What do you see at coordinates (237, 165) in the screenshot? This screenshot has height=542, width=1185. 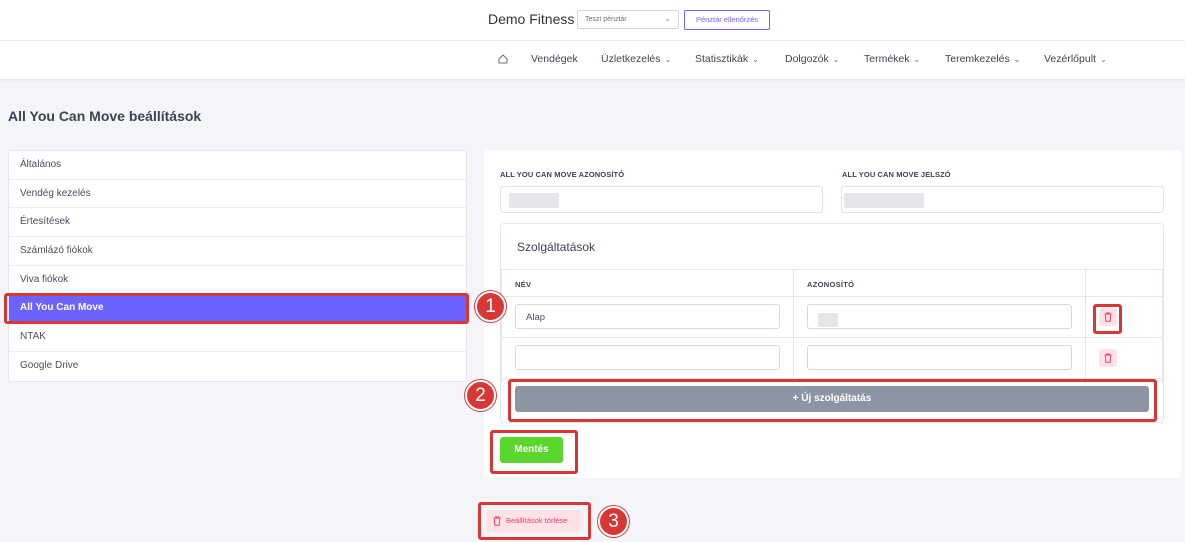 I see `menu-item-altalanos: Általános` at bounding box center [237, 165].